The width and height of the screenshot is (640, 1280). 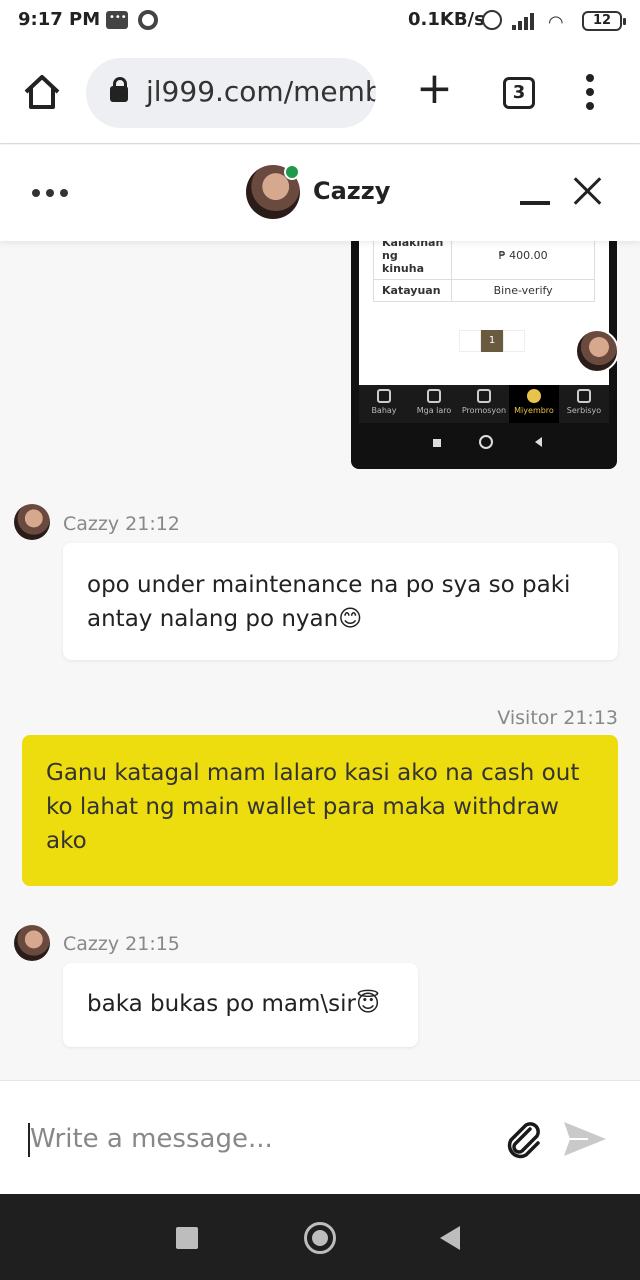 What do you see at coordinates (534, 396) in the screenshot?
I see `user-icon` at bounding box center [534, 396].